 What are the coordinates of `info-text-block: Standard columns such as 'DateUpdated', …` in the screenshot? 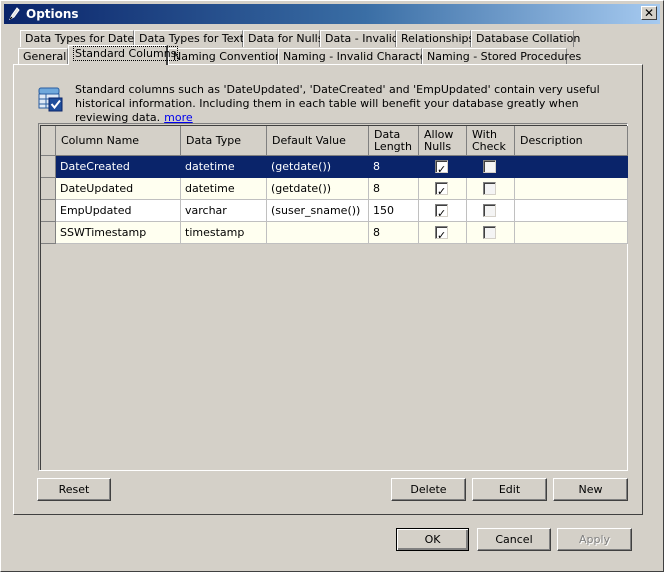 It's located at (345, 104).